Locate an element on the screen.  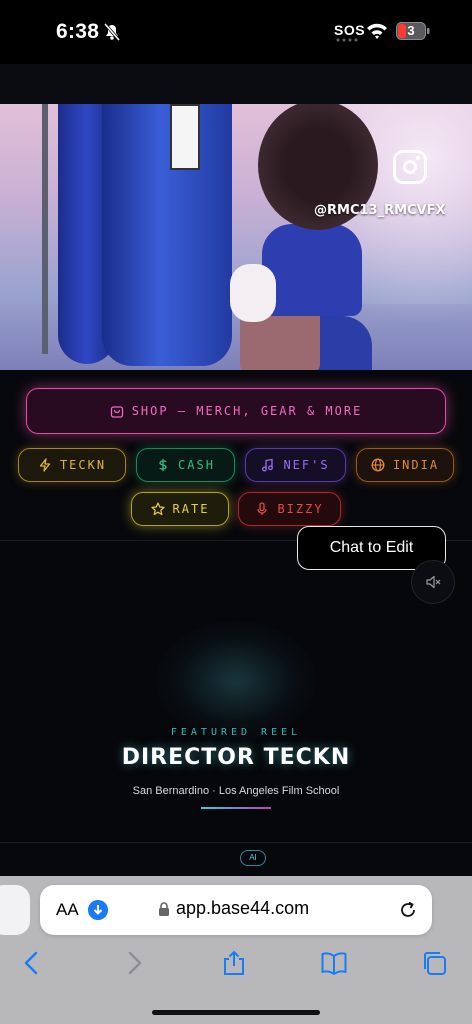
music-note-icon is located at coordinates (268, 465).